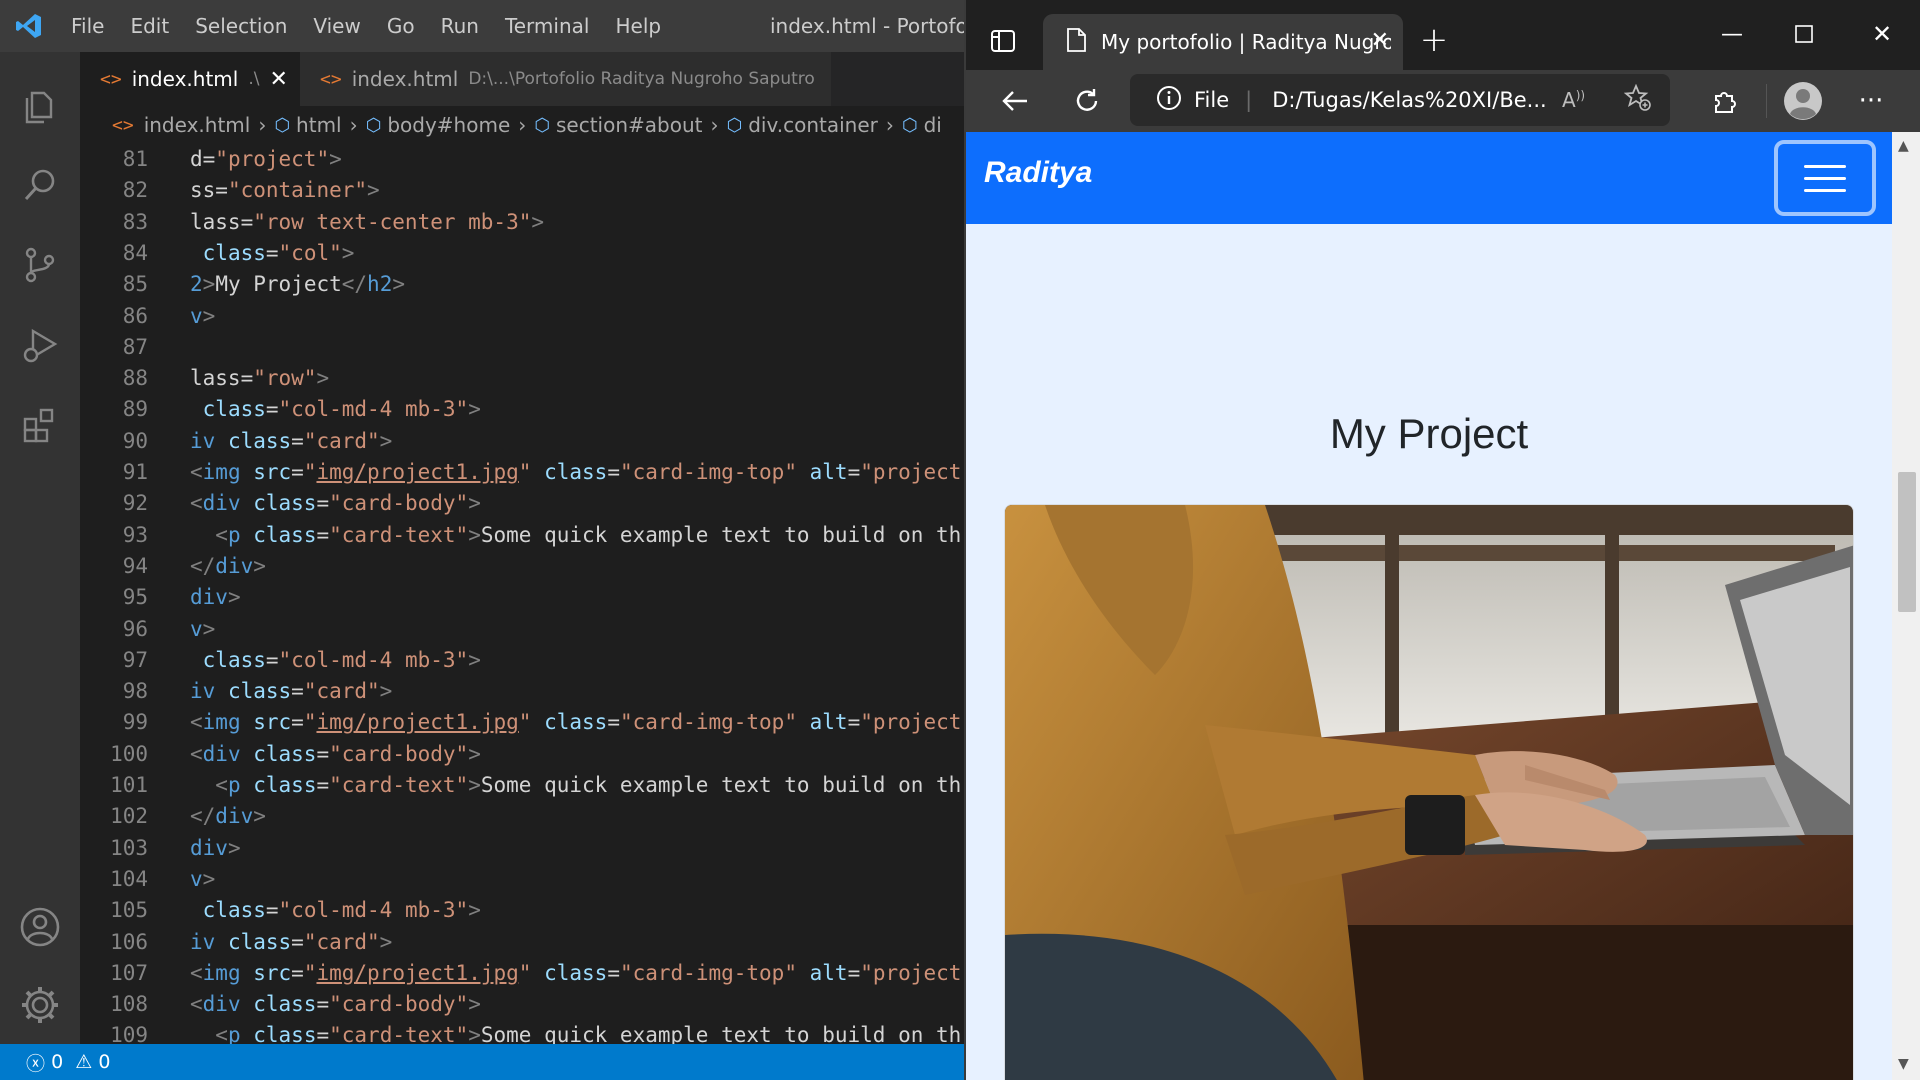  I want to click on page-scrollbar: ▲ ▼, so click(1906, 606).